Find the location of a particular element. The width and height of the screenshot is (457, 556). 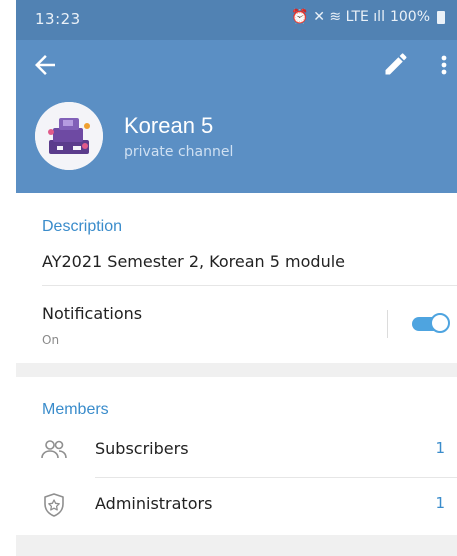

description-text: AY2021 Semester 2, Korean 5 module is located at coordinates (193, 261).